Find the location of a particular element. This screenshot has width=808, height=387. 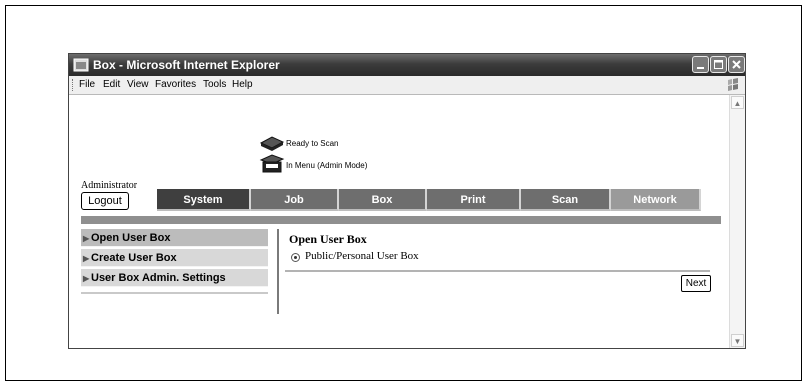

panel-divider is located at coordinates (497, 271).